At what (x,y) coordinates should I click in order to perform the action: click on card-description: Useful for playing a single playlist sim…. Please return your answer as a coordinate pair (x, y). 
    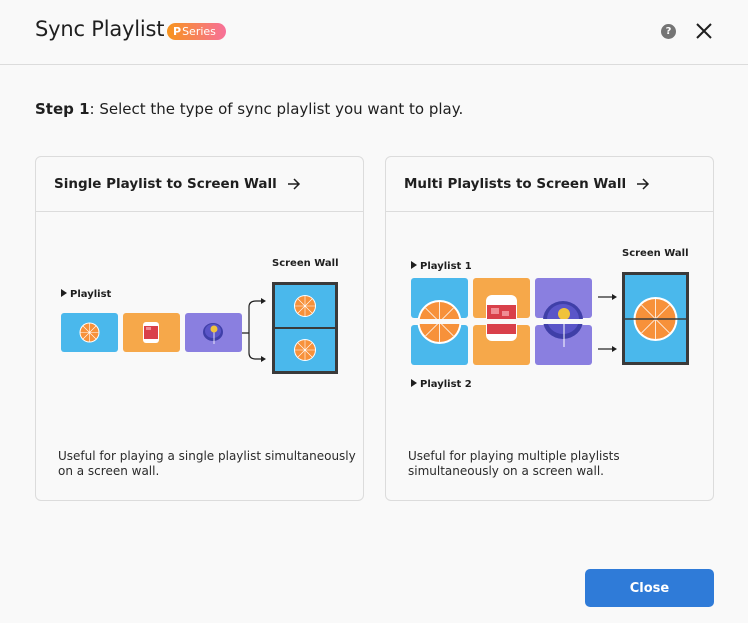
    Looking at the image, I should click on (207, 463).